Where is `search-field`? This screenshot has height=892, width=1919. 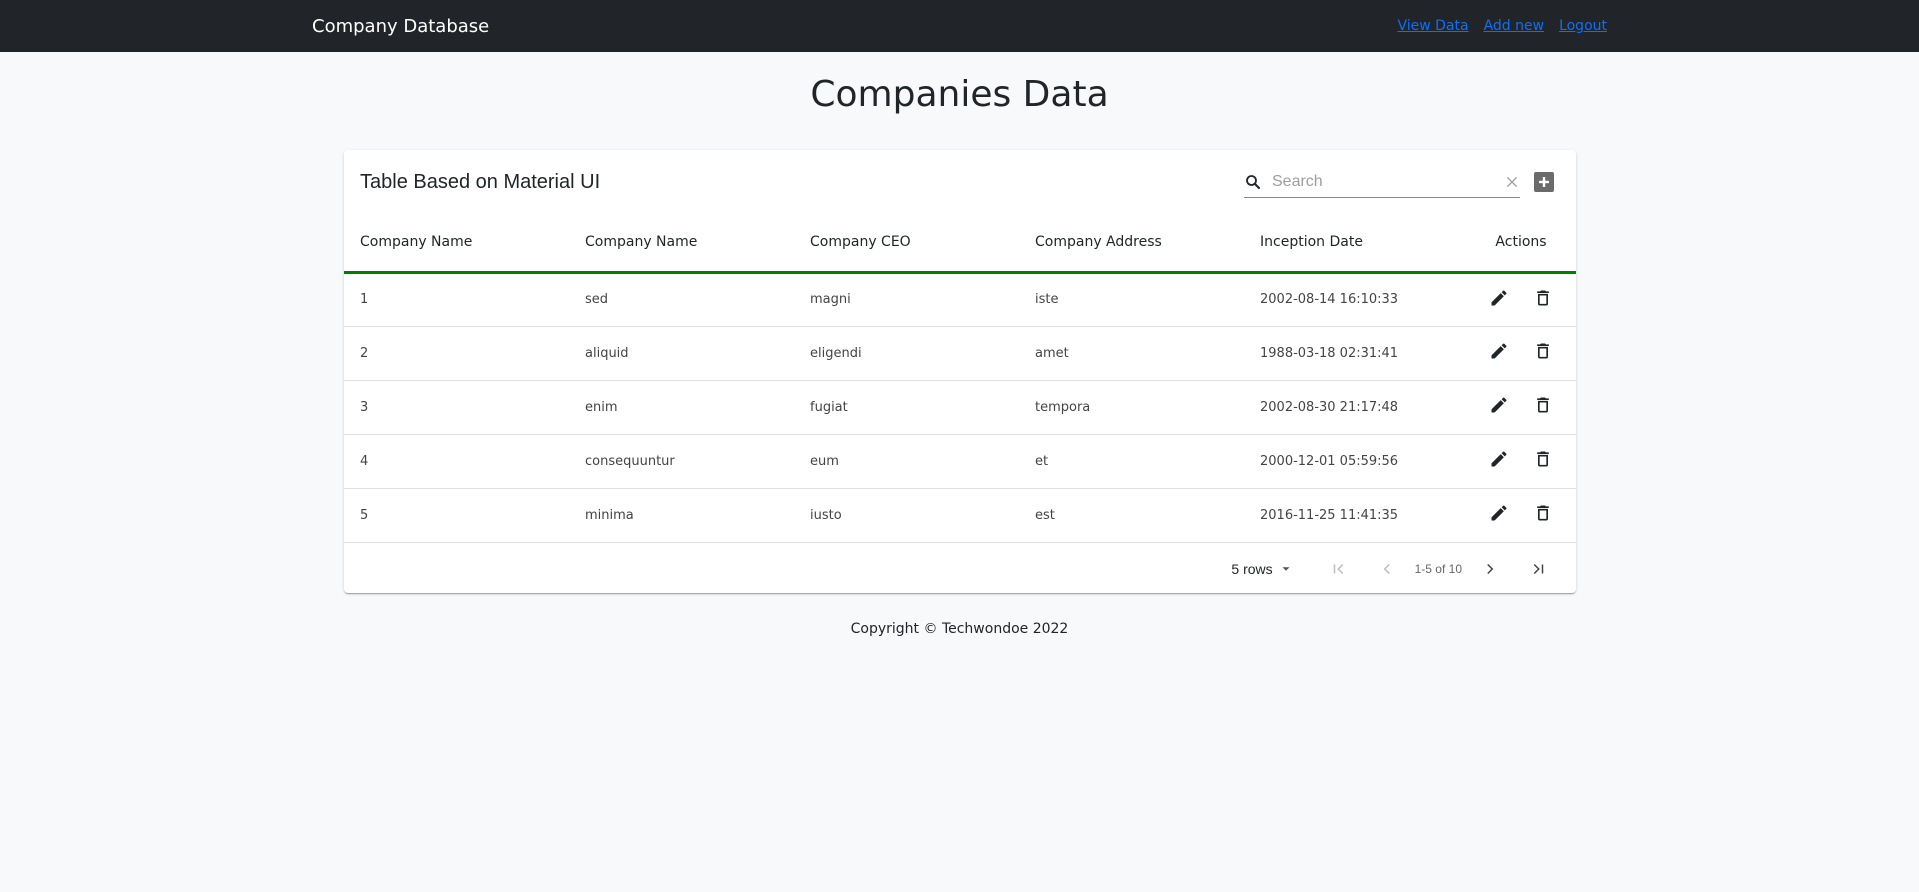 search-field is located at coordinates (1382, 182).